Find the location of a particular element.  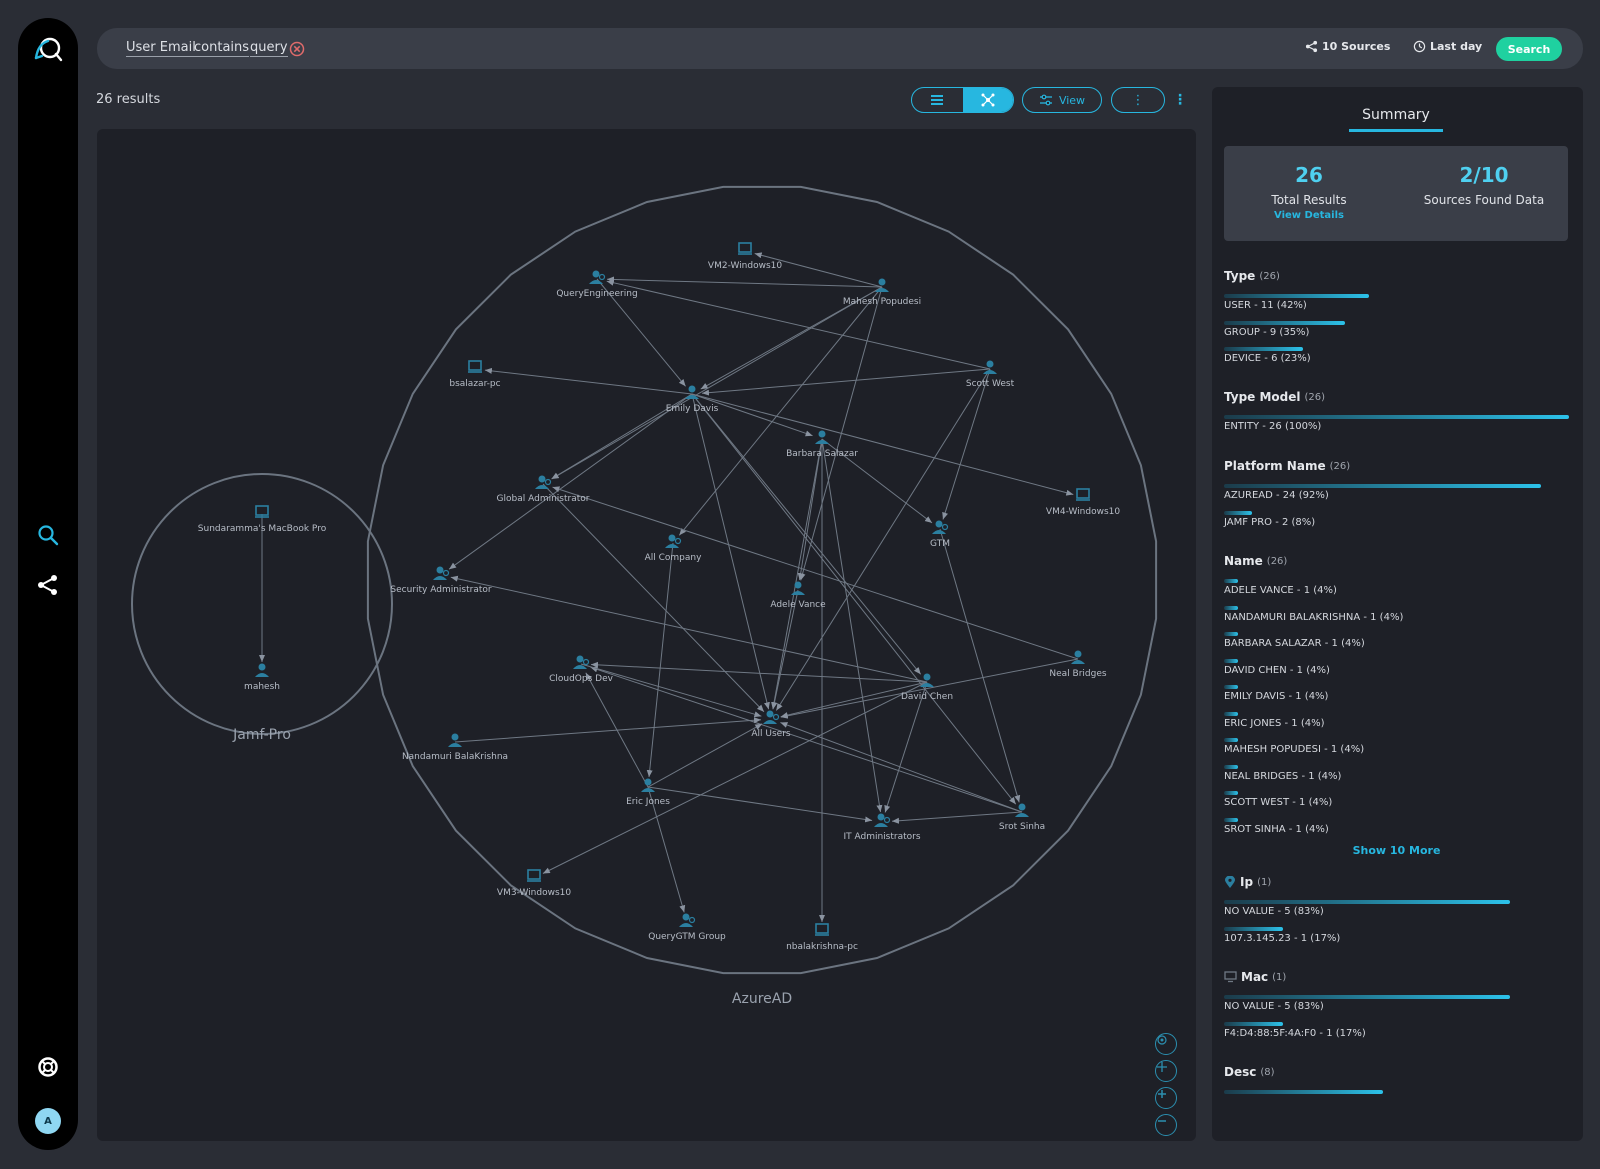

summary-row: DAVID CHEN - 1 (4%) is located at coordinates (1396, 666).